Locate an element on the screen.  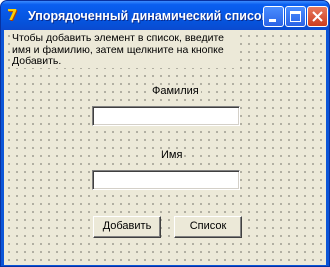
delphi-app-icon: 7 is located at coordinates (15, 15).